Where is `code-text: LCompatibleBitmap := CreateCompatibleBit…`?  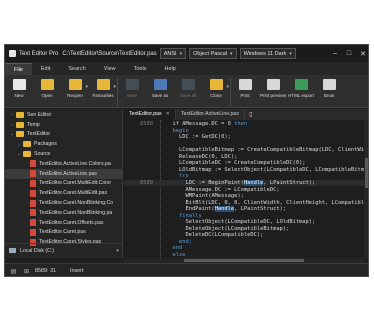 code-text: LCompatibleBitmap := CreateCompatibleBit… is located at coordinates (265, 150).